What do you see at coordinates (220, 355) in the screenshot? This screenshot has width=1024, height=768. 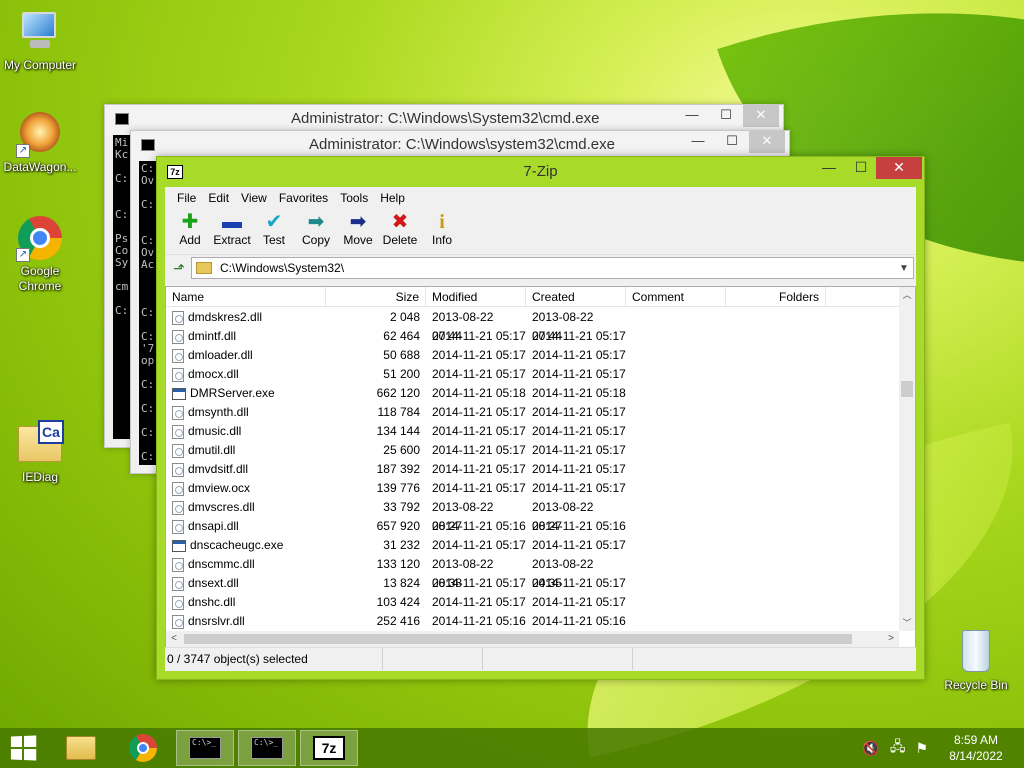 I see `file-name: dmloader.dll` at bounding box center [220, 355].